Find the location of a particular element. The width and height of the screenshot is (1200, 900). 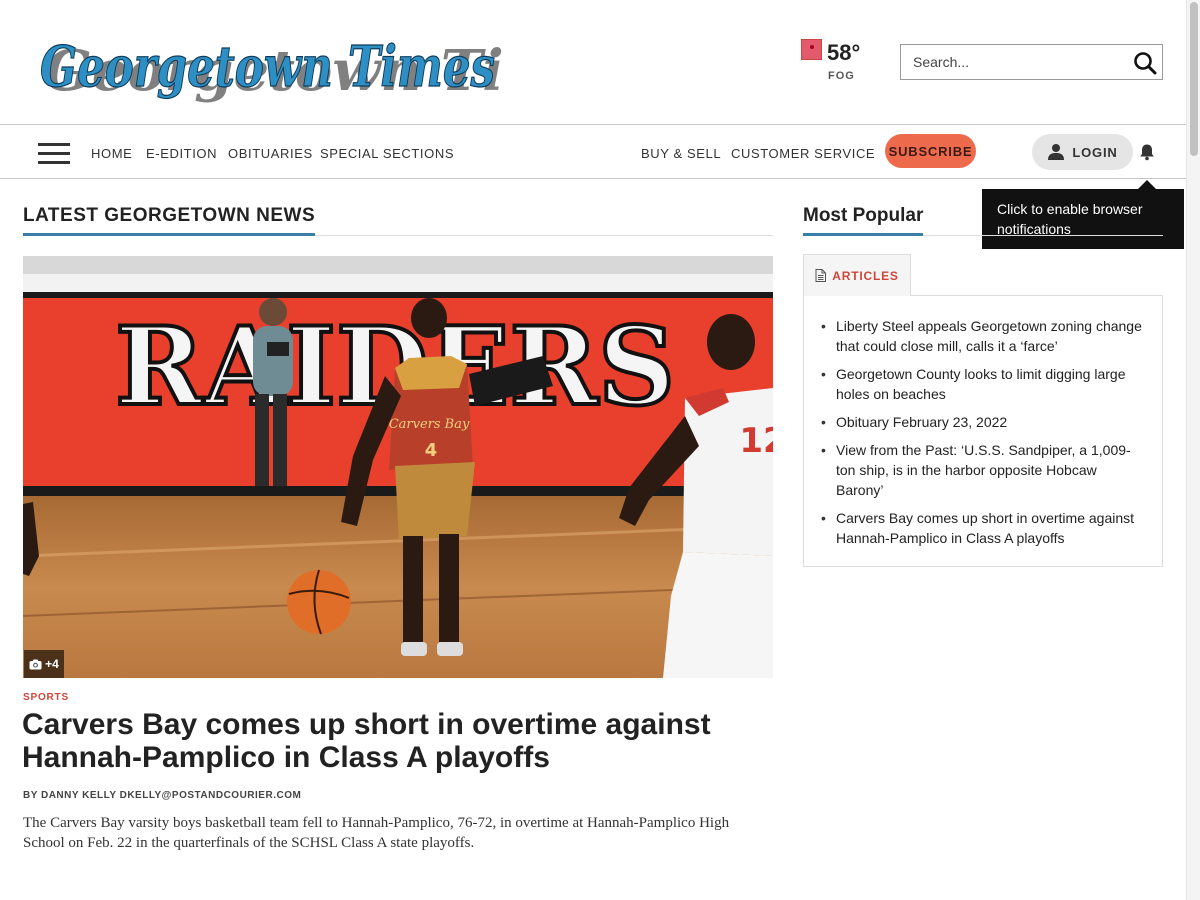

tab-articles-label: ARTICLES is located at coordinates (865, 275).